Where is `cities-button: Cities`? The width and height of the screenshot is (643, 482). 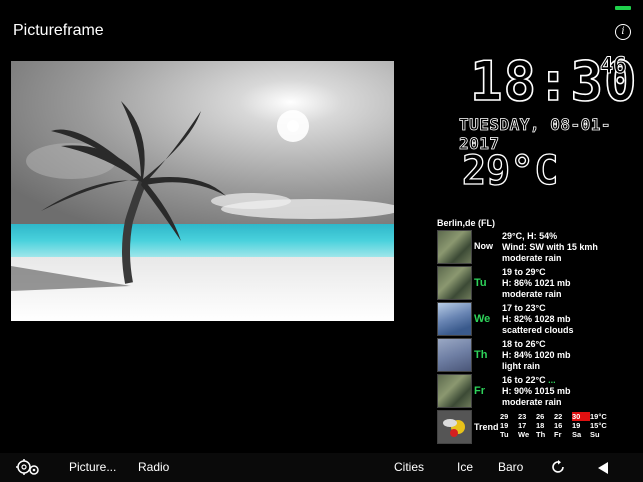
cities-button: Cities is located at coordinates (409, 467).